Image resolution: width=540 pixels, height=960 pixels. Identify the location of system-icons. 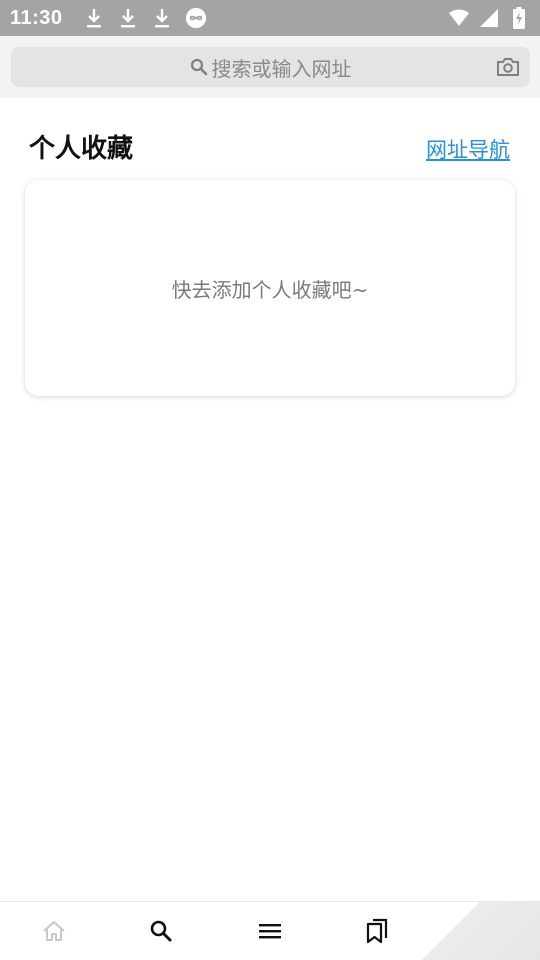
(489, 18).